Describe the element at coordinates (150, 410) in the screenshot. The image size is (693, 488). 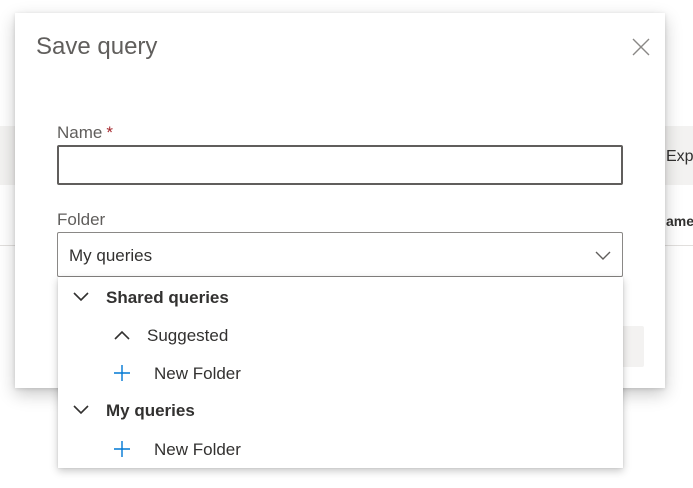
I see `dropdown-item-label: My queries` at that location.